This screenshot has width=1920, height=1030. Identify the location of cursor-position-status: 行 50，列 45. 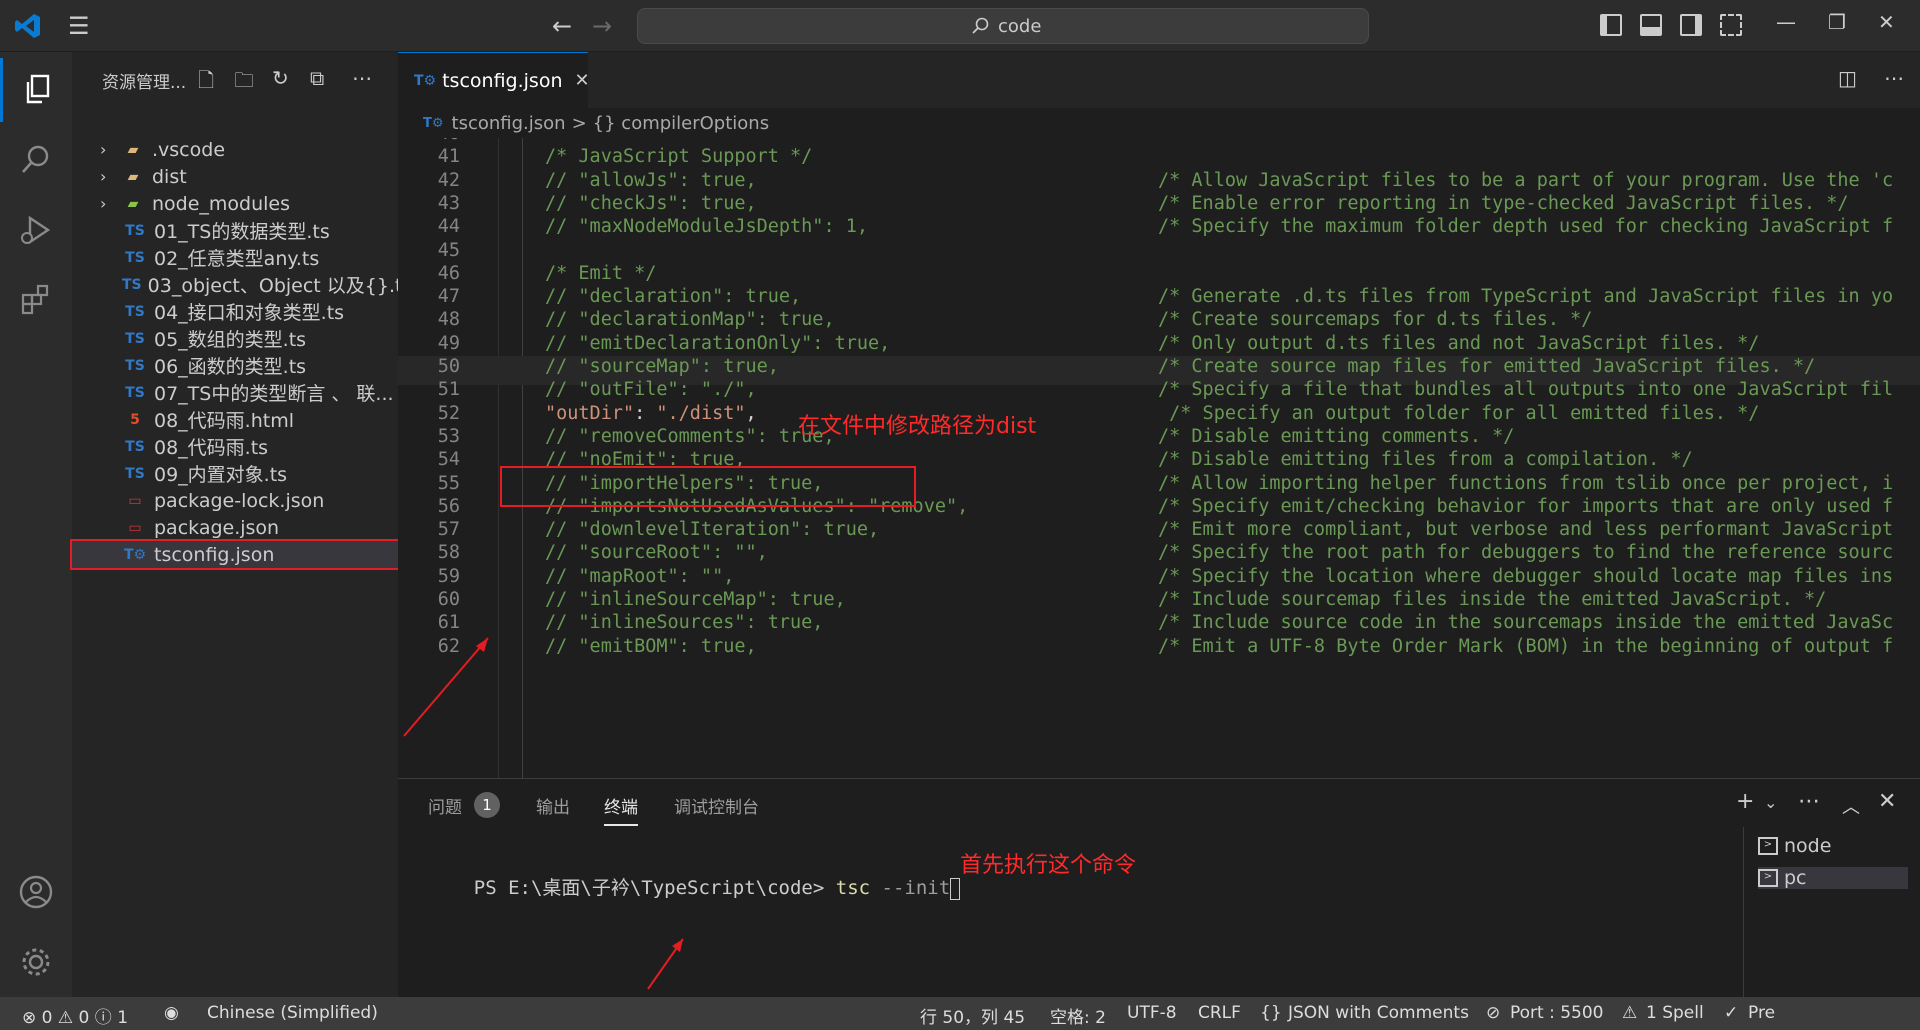
(972, 1015).